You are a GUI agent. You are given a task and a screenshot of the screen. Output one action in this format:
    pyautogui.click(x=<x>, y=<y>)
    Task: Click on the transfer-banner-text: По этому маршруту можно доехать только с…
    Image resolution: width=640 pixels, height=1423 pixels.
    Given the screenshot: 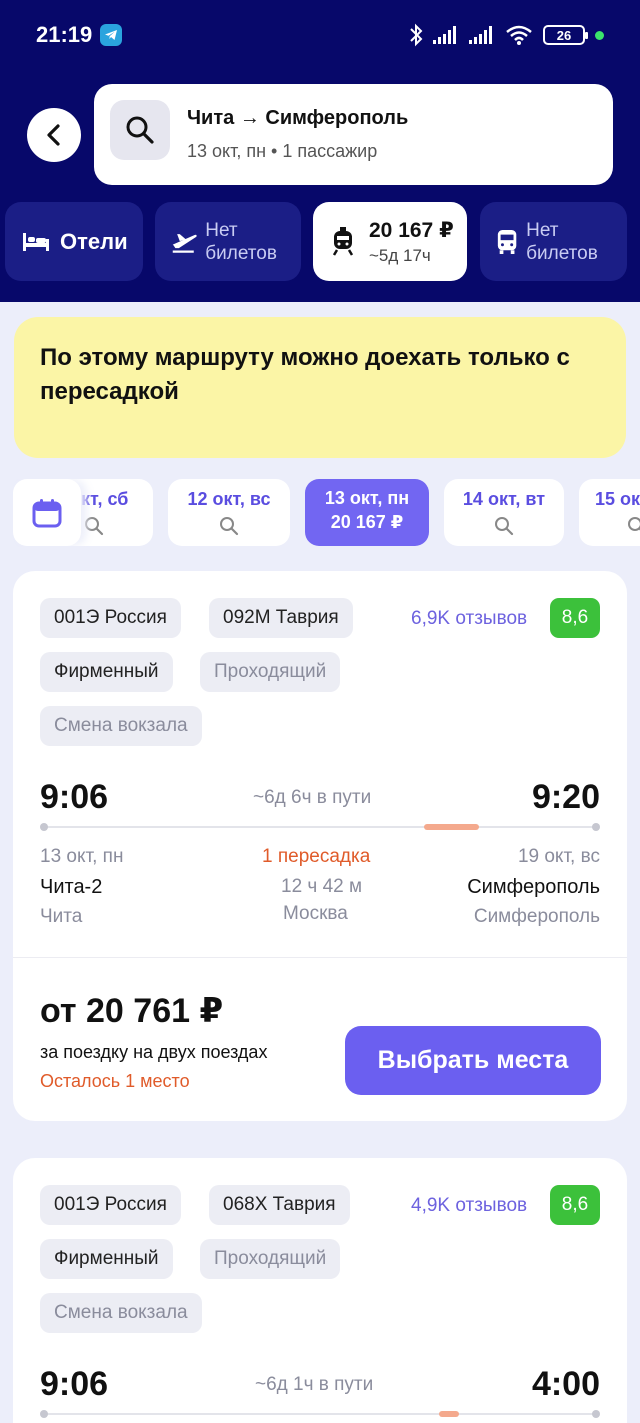 What is the action you would take?
    pyautogui.click(x=305, y=374)
    